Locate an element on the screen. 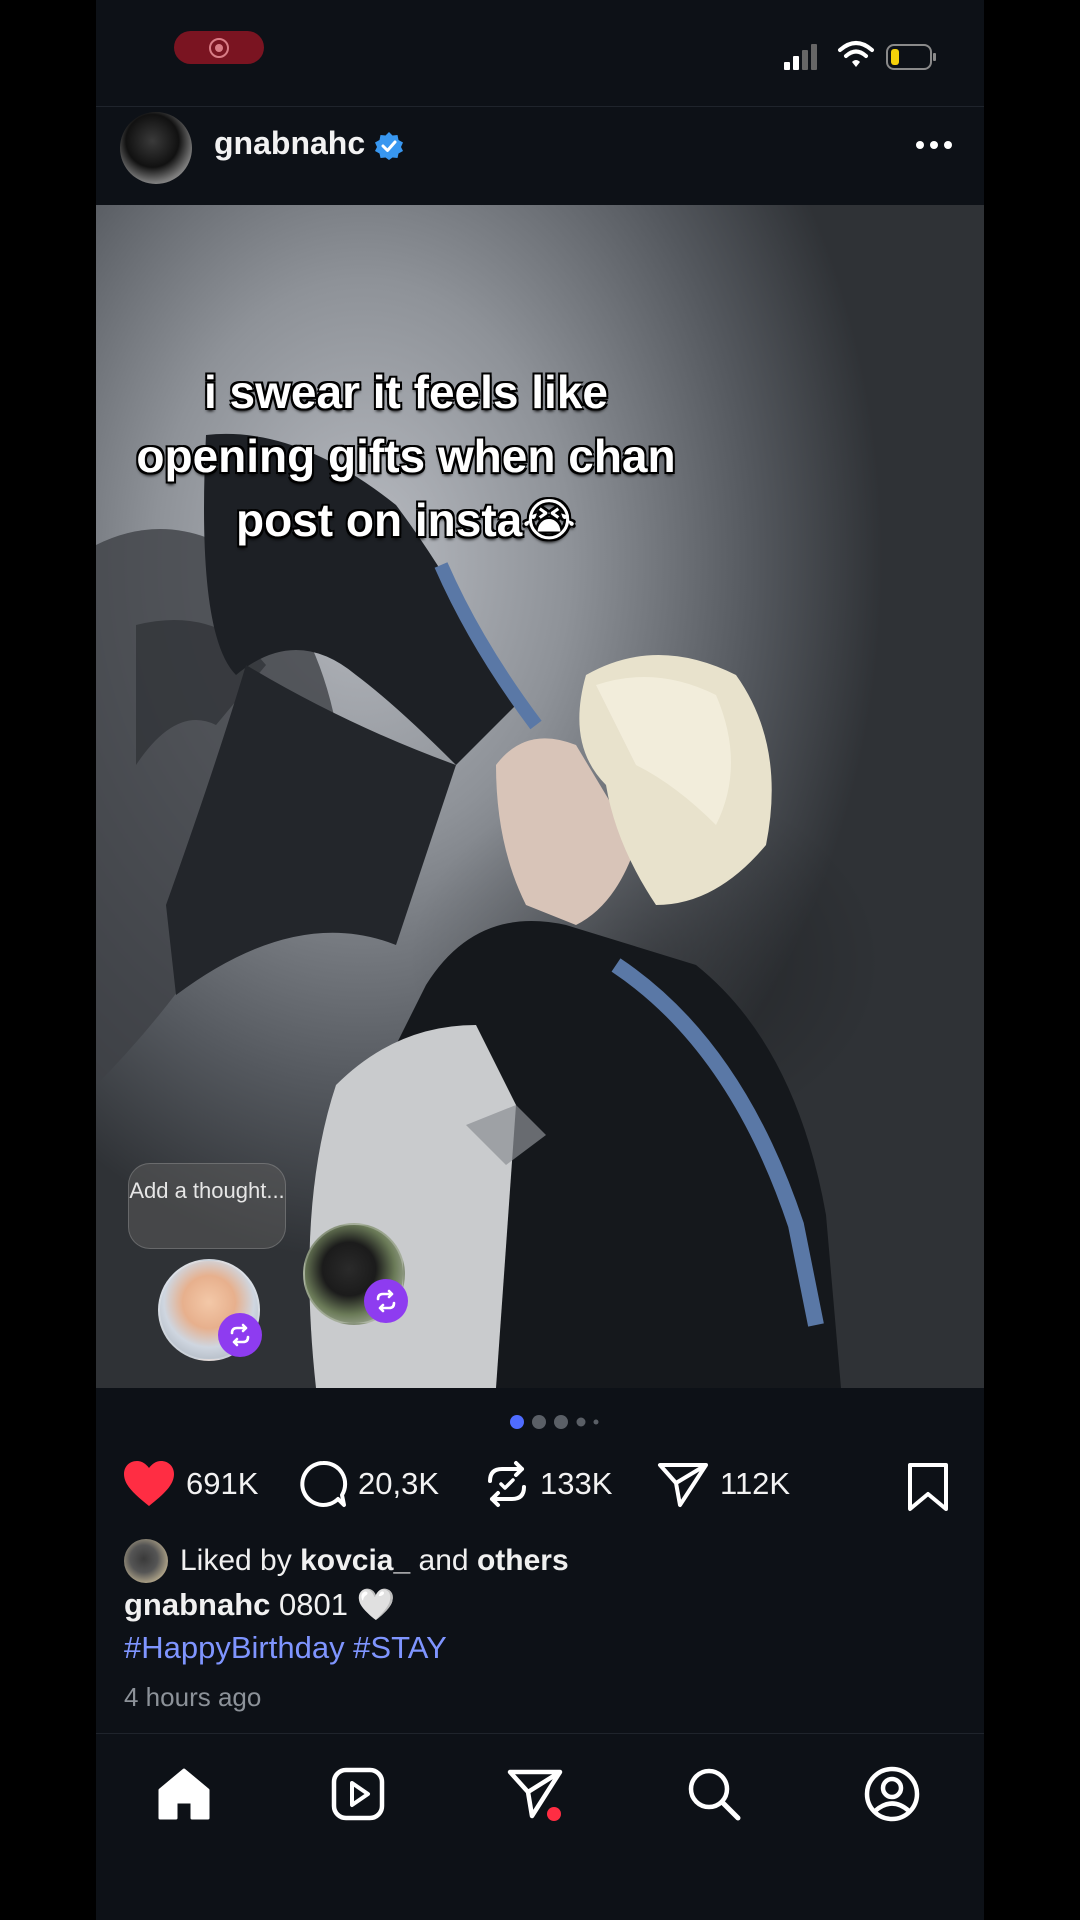  caption-text: 0801 🤍 is located at coordinates (337, 1604).